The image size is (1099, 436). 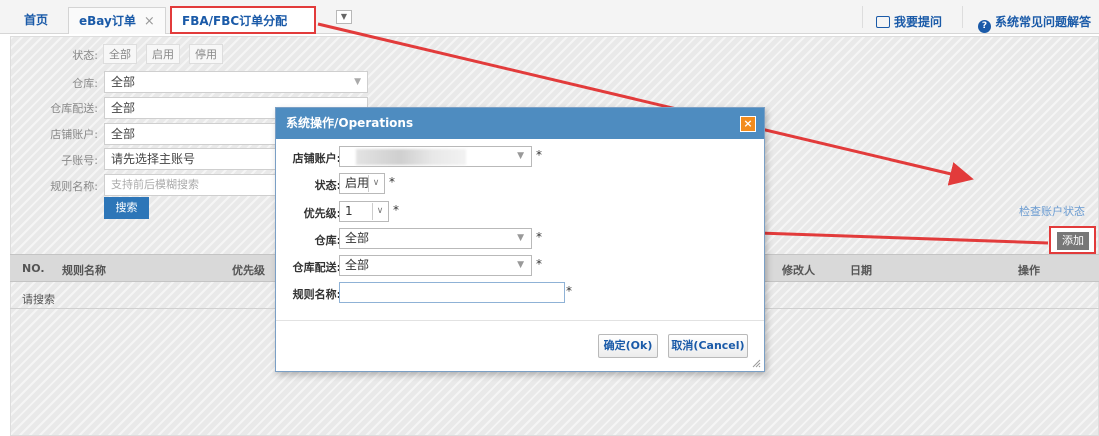 What do you see at coordinates (357, 183) in the screenshot?
I see `dialog-status-value: 启用` at bounding box center [357, 183].